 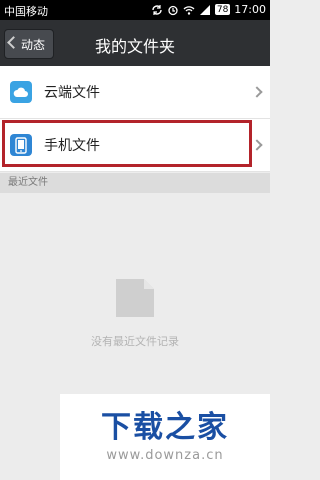 What do you see at coordinates (135, 92) in the screenshot?
I see `list-item-cloud-files: 云端文件` at bounding box center [135, 92].